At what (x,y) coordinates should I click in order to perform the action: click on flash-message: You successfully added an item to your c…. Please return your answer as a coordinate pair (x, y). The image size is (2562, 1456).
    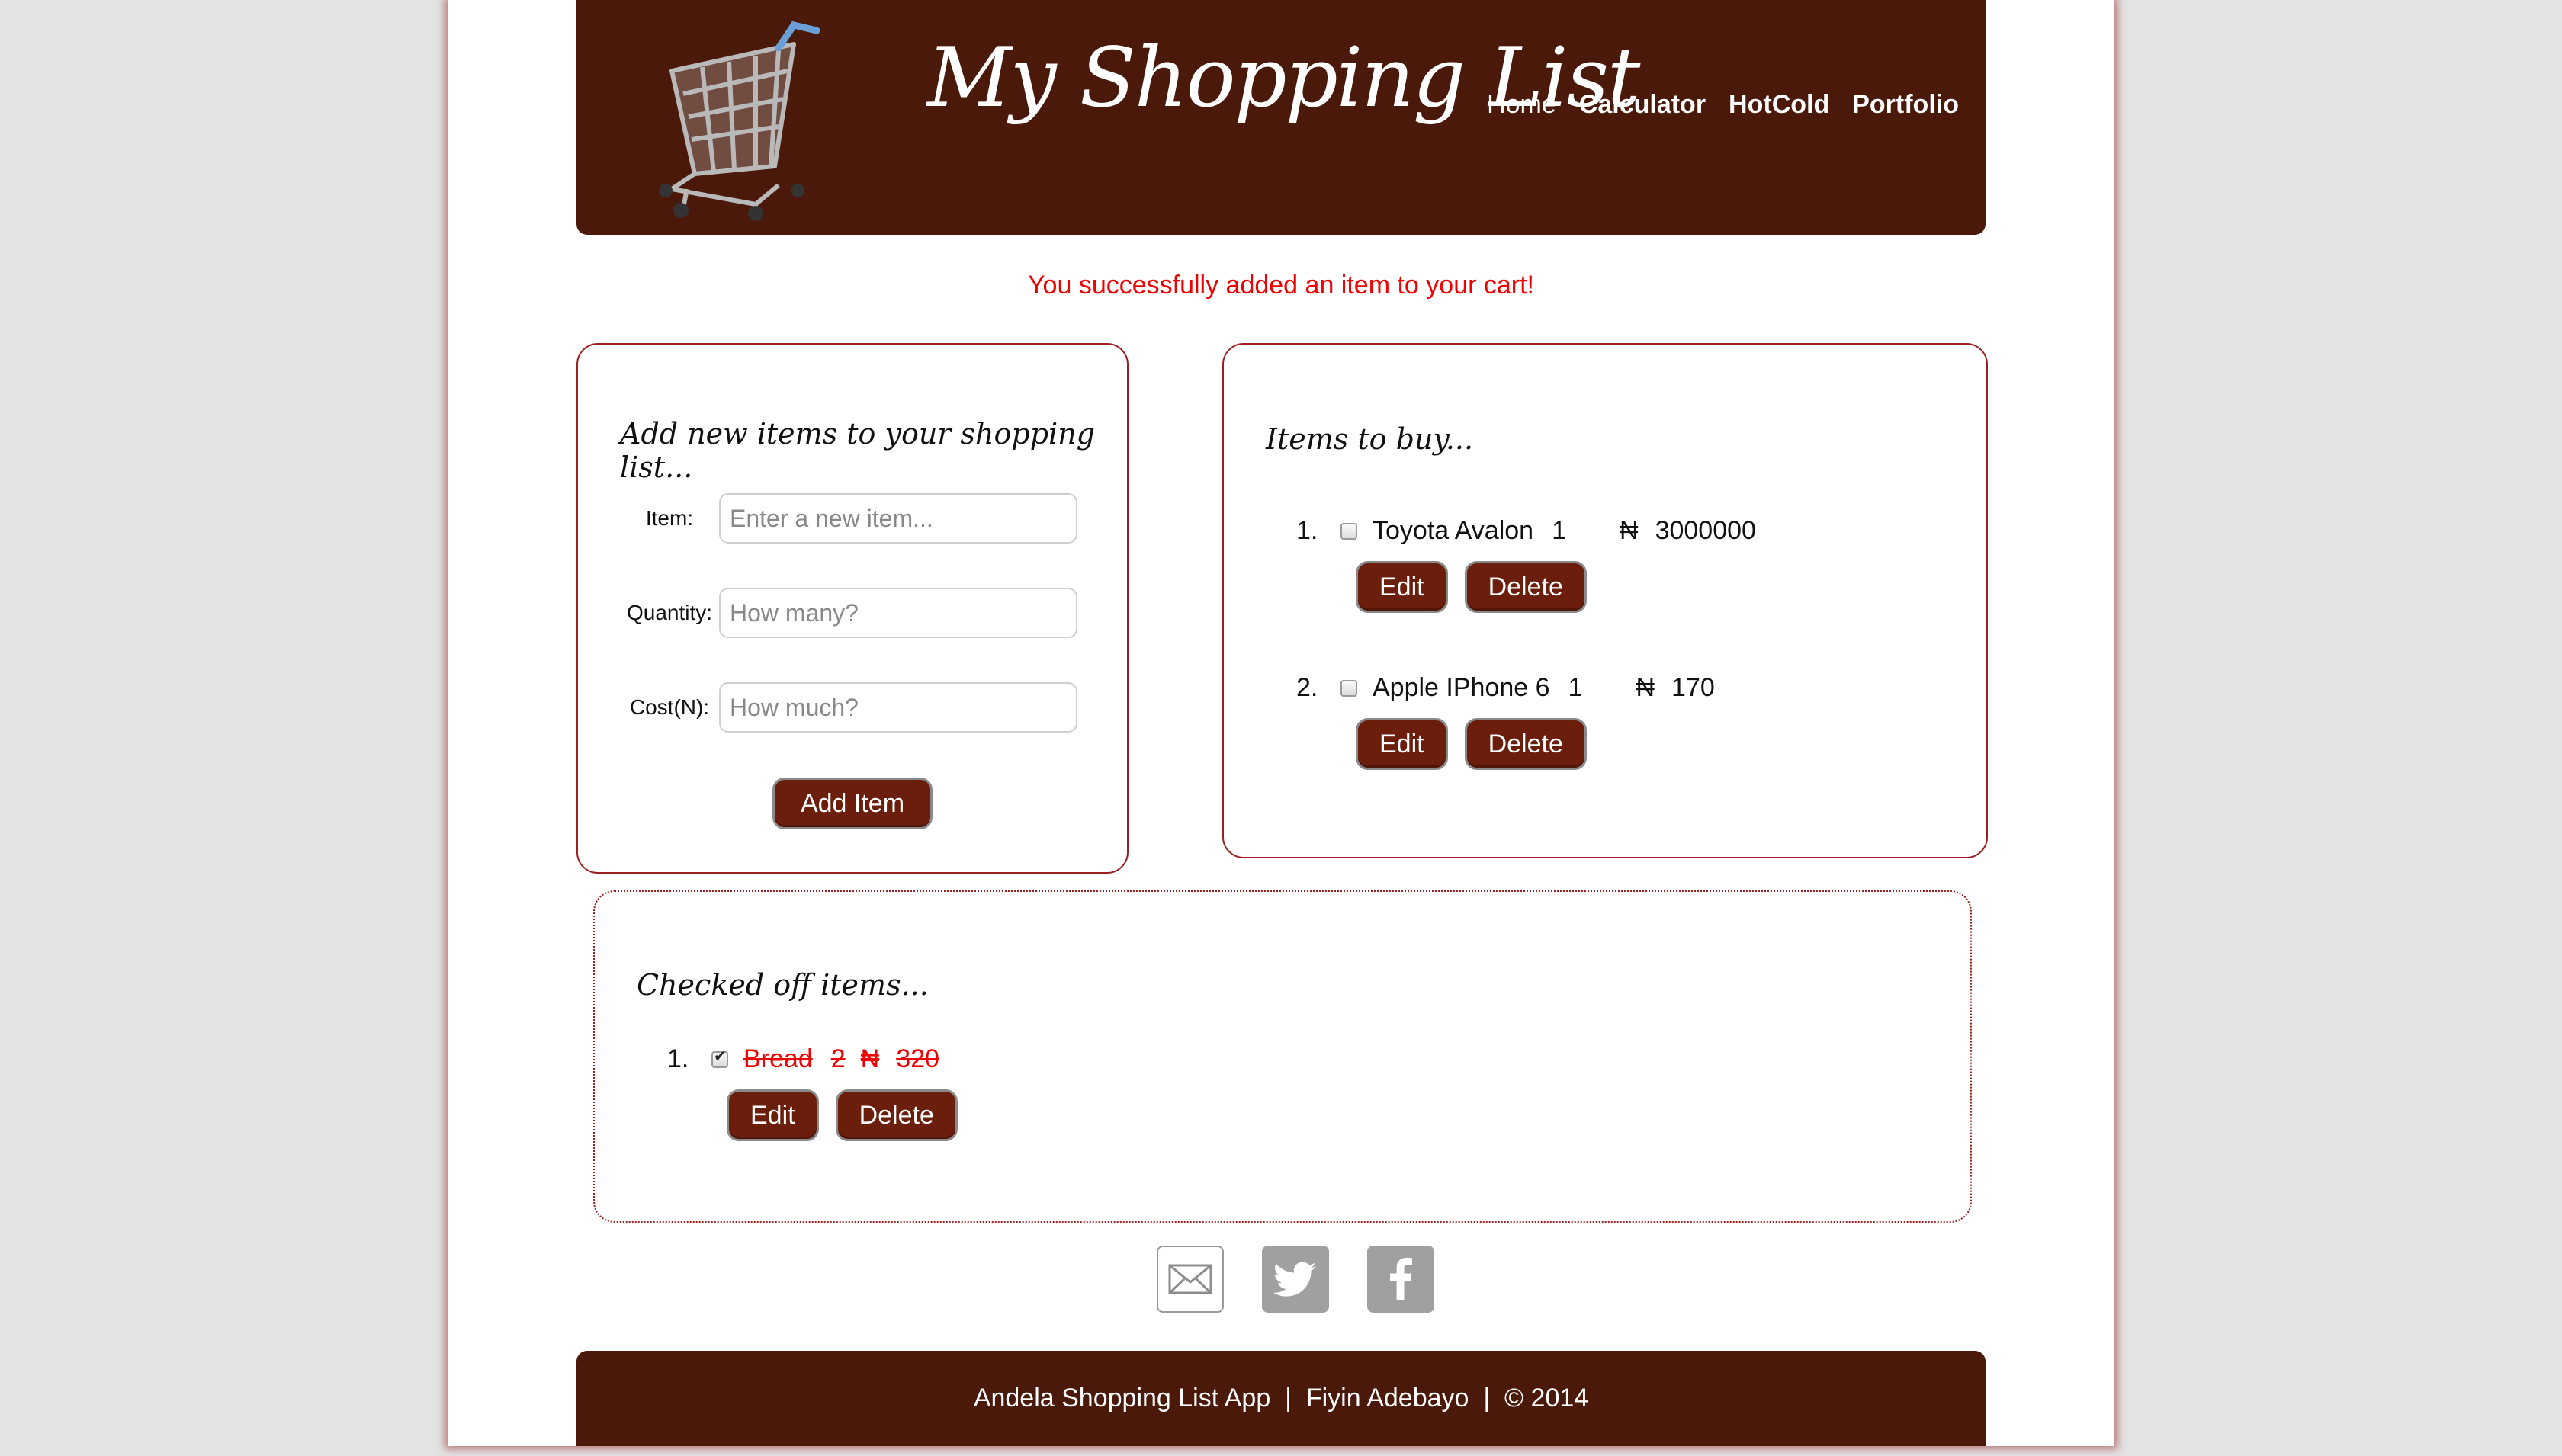
    Looking at the image, I should click on (1281, 285).